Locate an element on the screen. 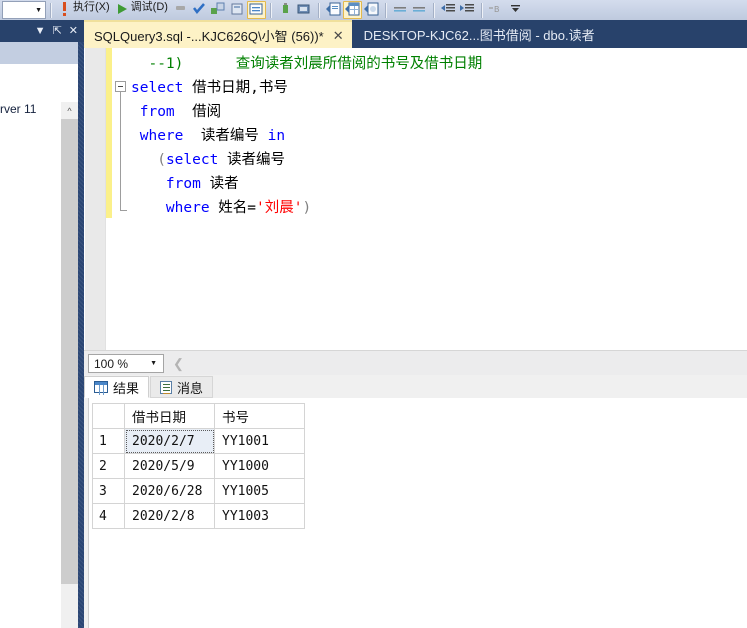 The height and width of the screenshot is (628, 747). code-token: from is located at coordinates (157, 112).